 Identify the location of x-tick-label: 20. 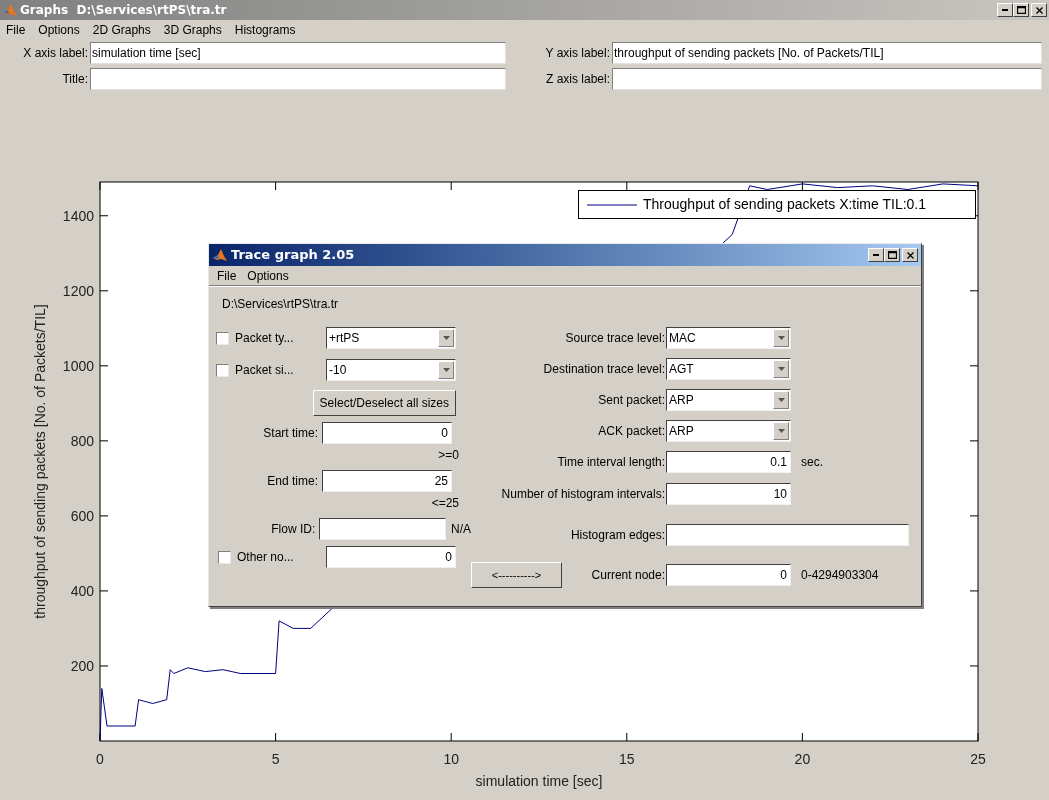
(802, 759).